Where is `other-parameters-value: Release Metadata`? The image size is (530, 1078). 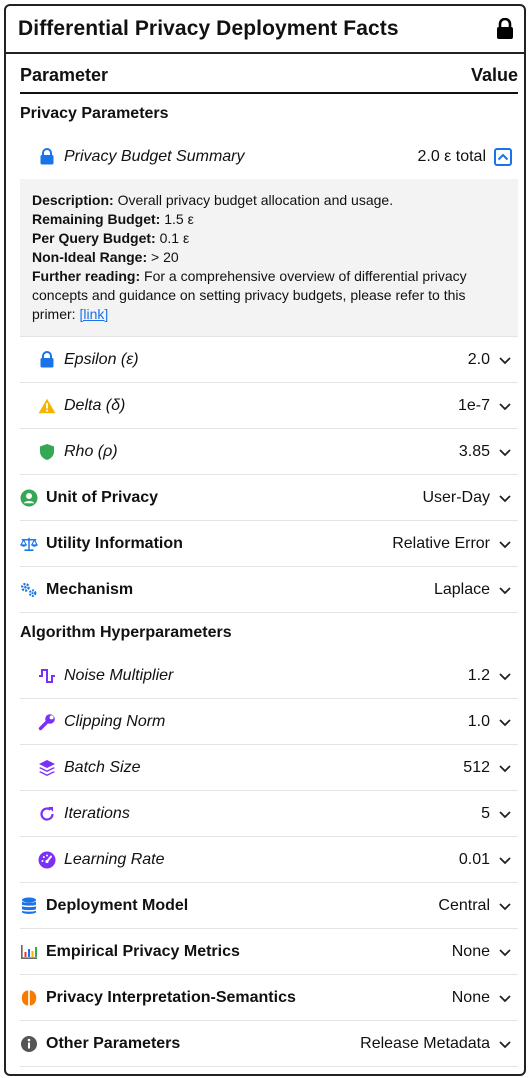 other-parameters-value: Release Metadata is located at coordinates (425, 1043).